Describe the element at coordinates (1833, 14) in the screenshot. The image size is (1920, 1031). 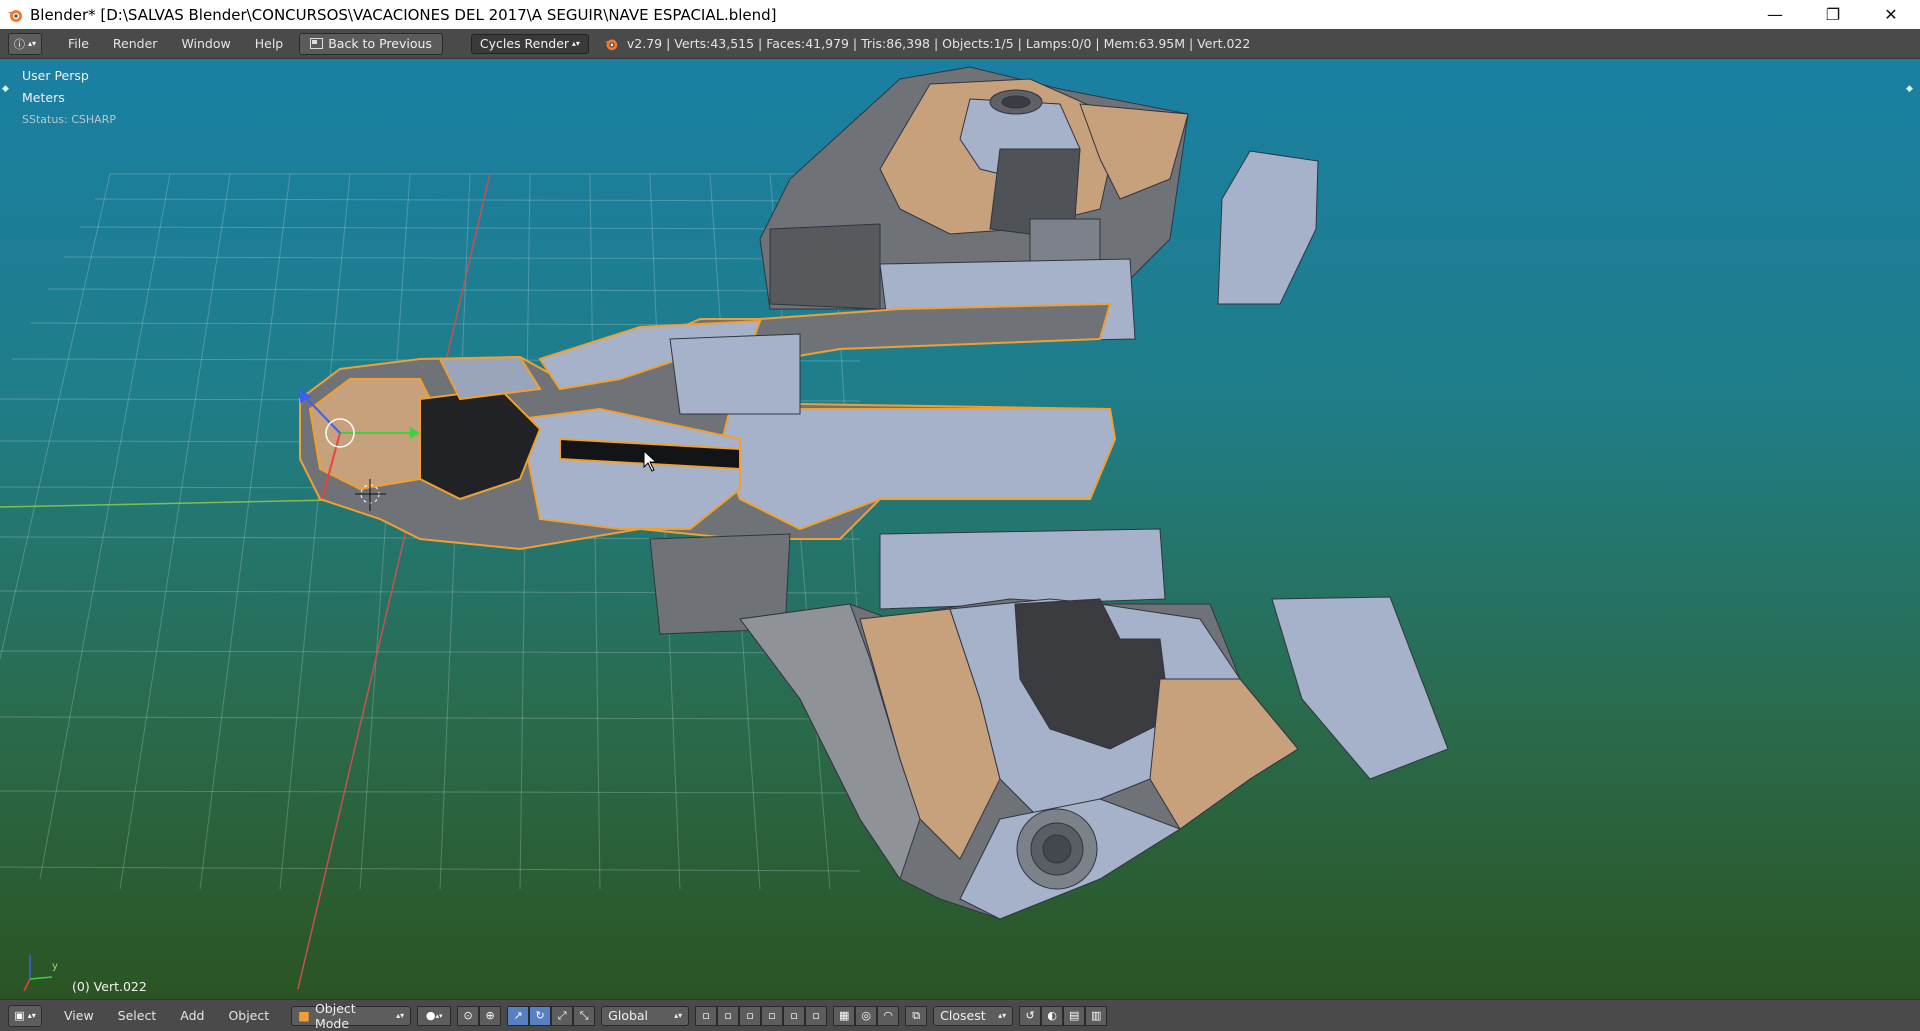
I see `restore-icon: ❐` at that location.